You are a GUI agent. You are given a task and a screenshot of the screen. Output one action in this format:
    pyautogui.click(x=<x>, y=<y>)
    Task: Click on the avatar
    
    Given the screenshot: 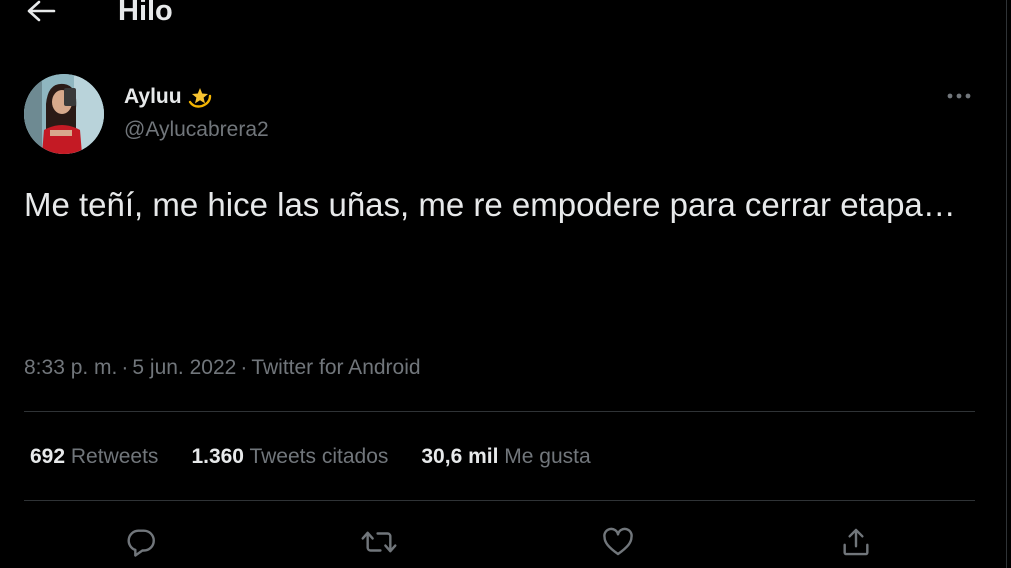 What is the action you would take?
    pyautogui.click(x=64, y=114)
    